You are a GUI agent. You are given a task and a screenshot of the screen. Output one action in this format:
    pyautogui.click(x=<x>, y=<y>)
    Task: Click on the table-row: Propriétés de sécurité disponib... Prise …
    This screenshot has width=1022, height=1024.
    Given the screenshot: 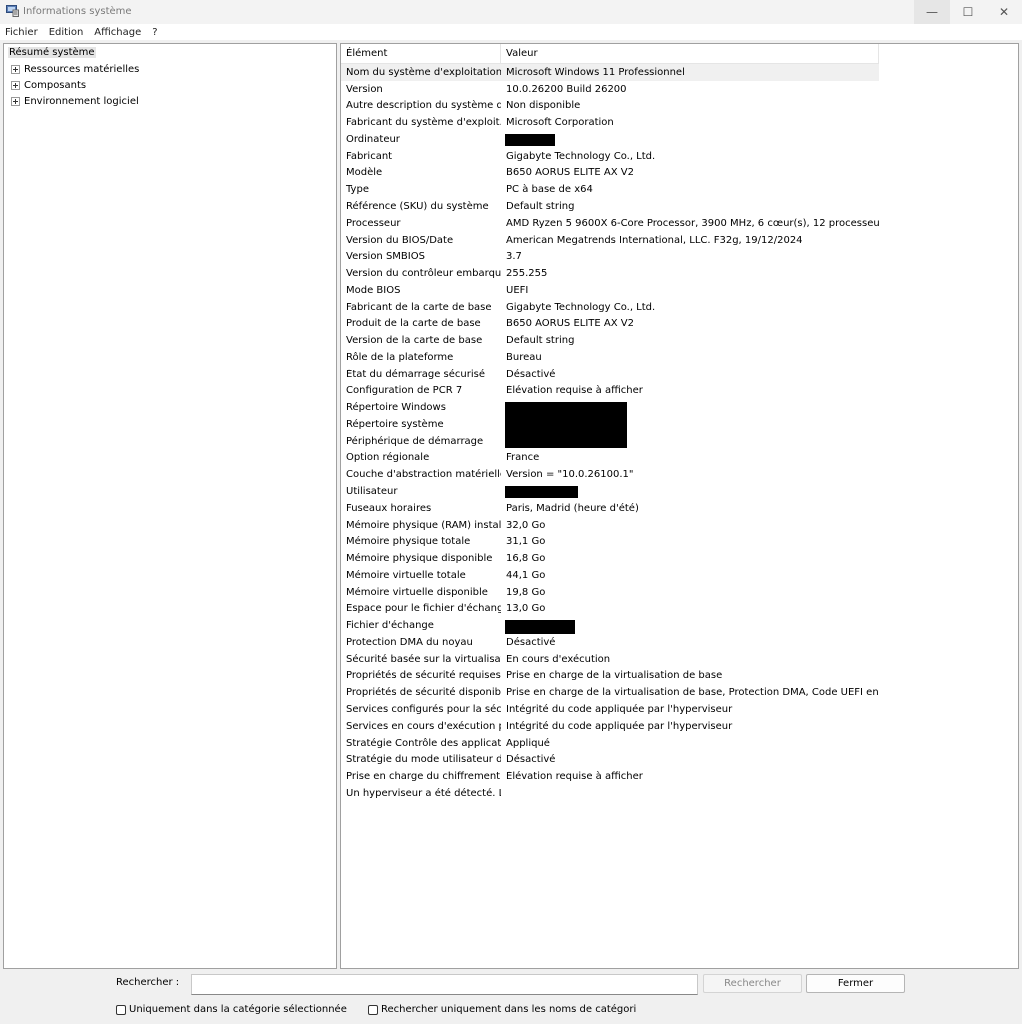 What is the action you would take?
    pyautogui.click(x=610, y=692)
    